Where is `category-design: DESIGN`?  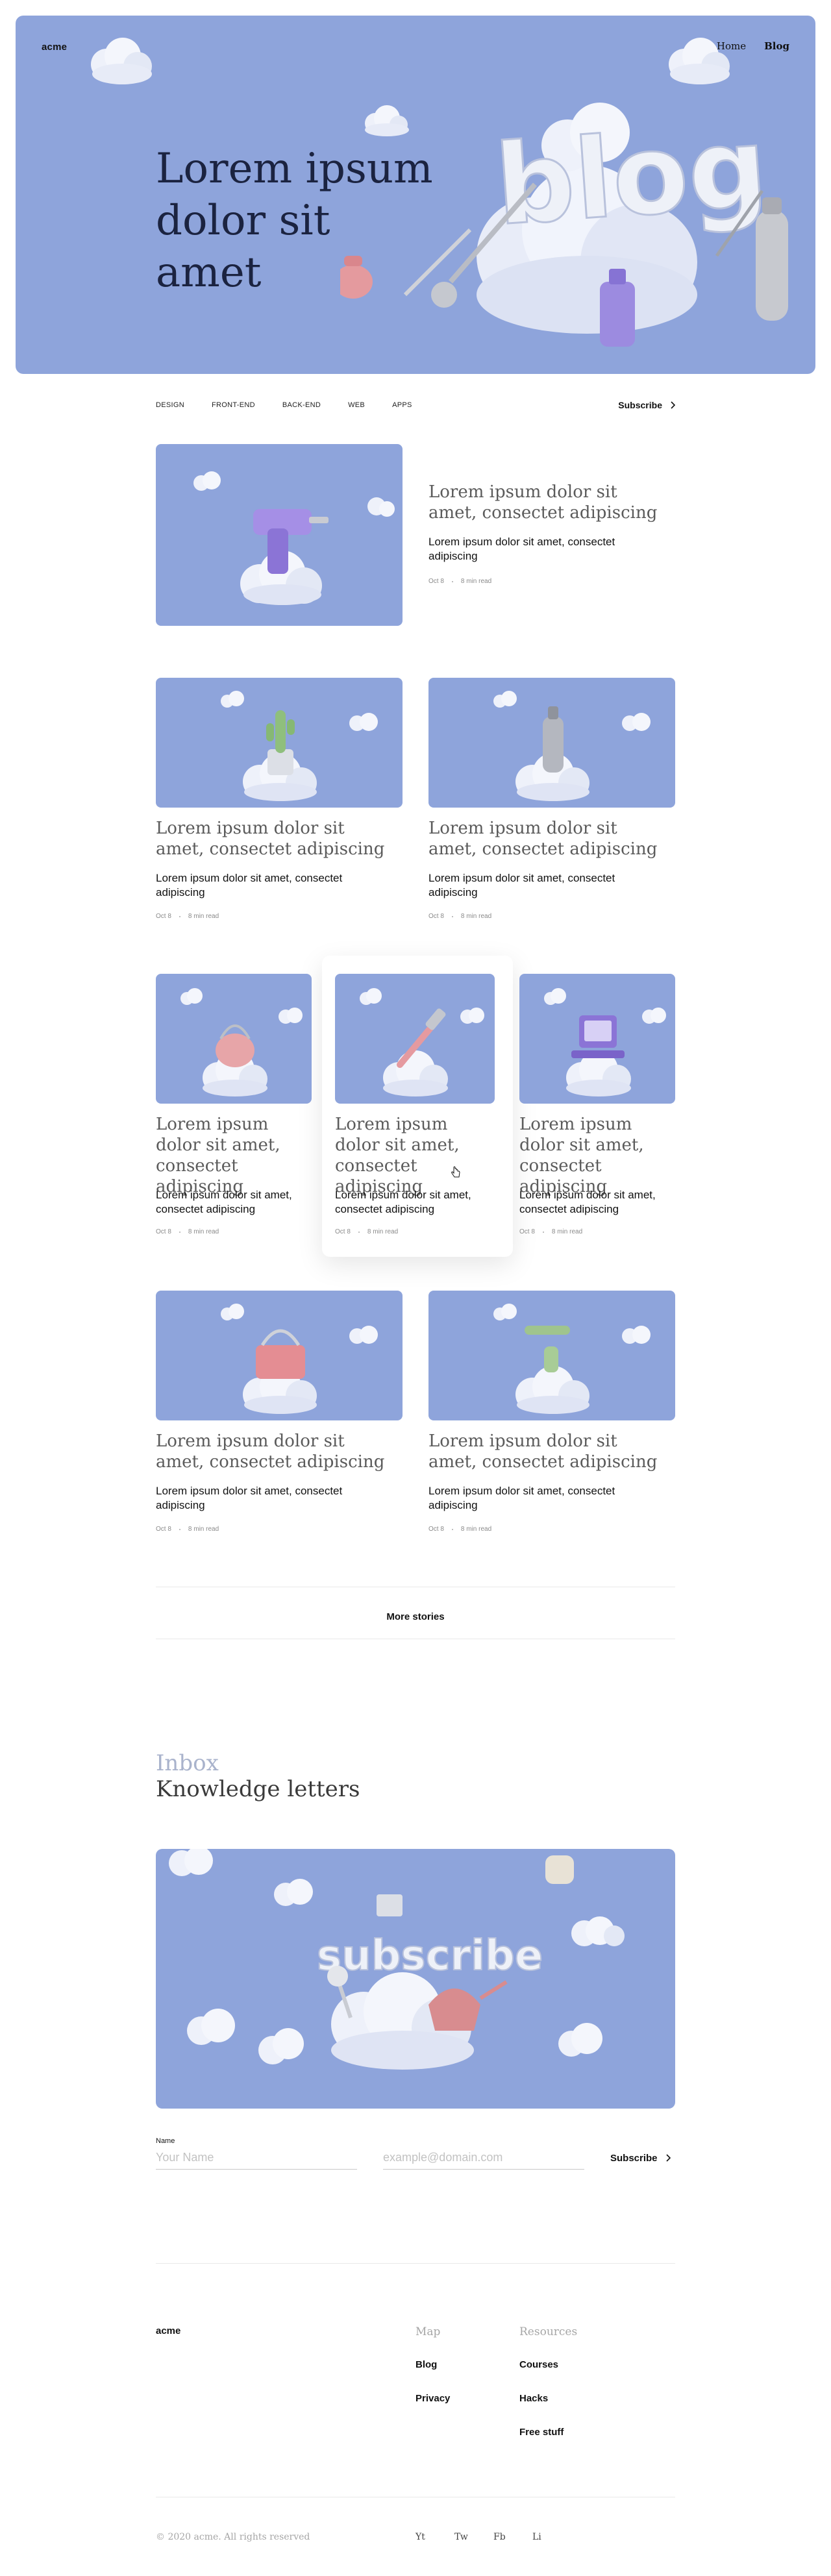
category-design: DESIGN is located at coordinates (170, 405).